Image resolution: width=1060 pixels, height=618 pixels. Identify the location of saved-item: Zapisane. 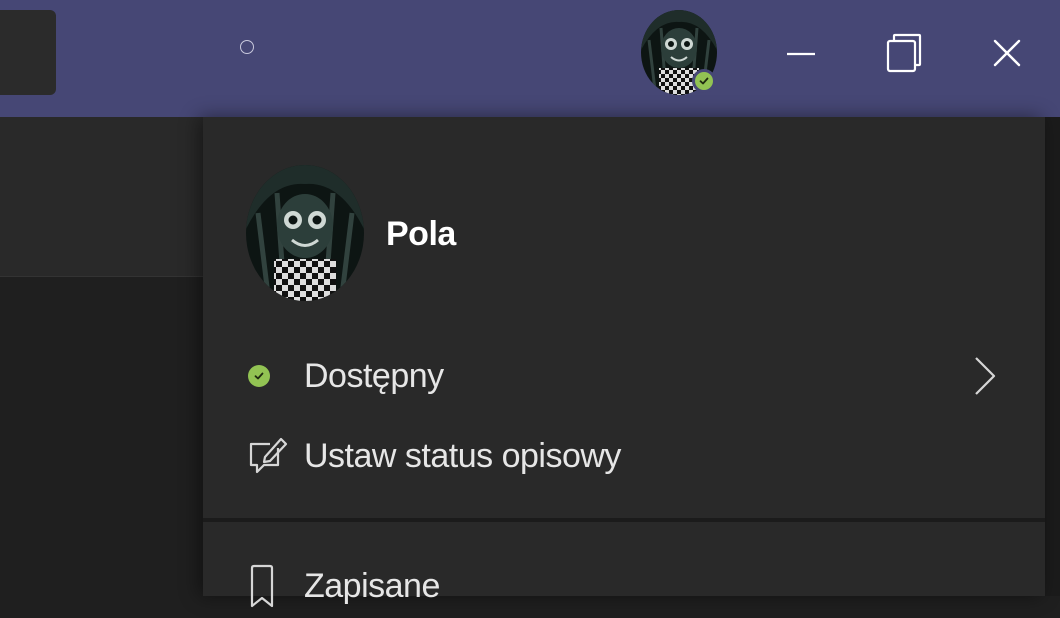
(624, 586).